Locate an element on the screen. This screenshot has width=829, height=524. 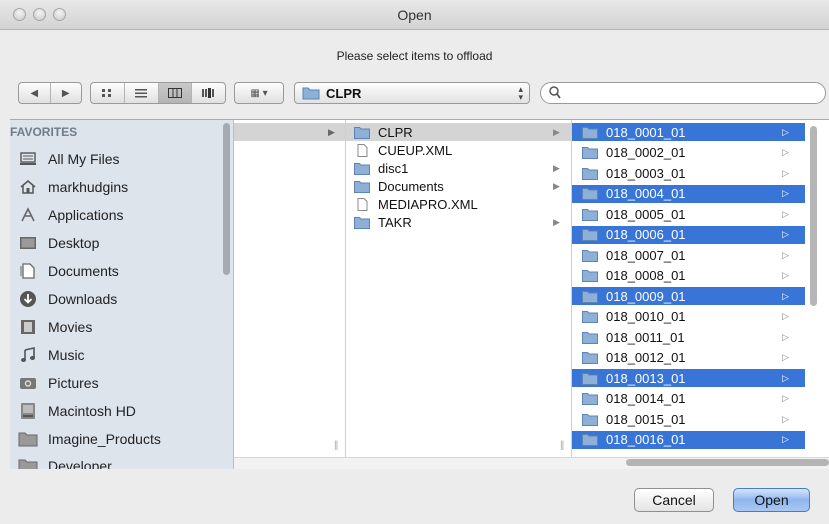
arrange-icon: ▦ ▾ is located at coordinates (259, 93).